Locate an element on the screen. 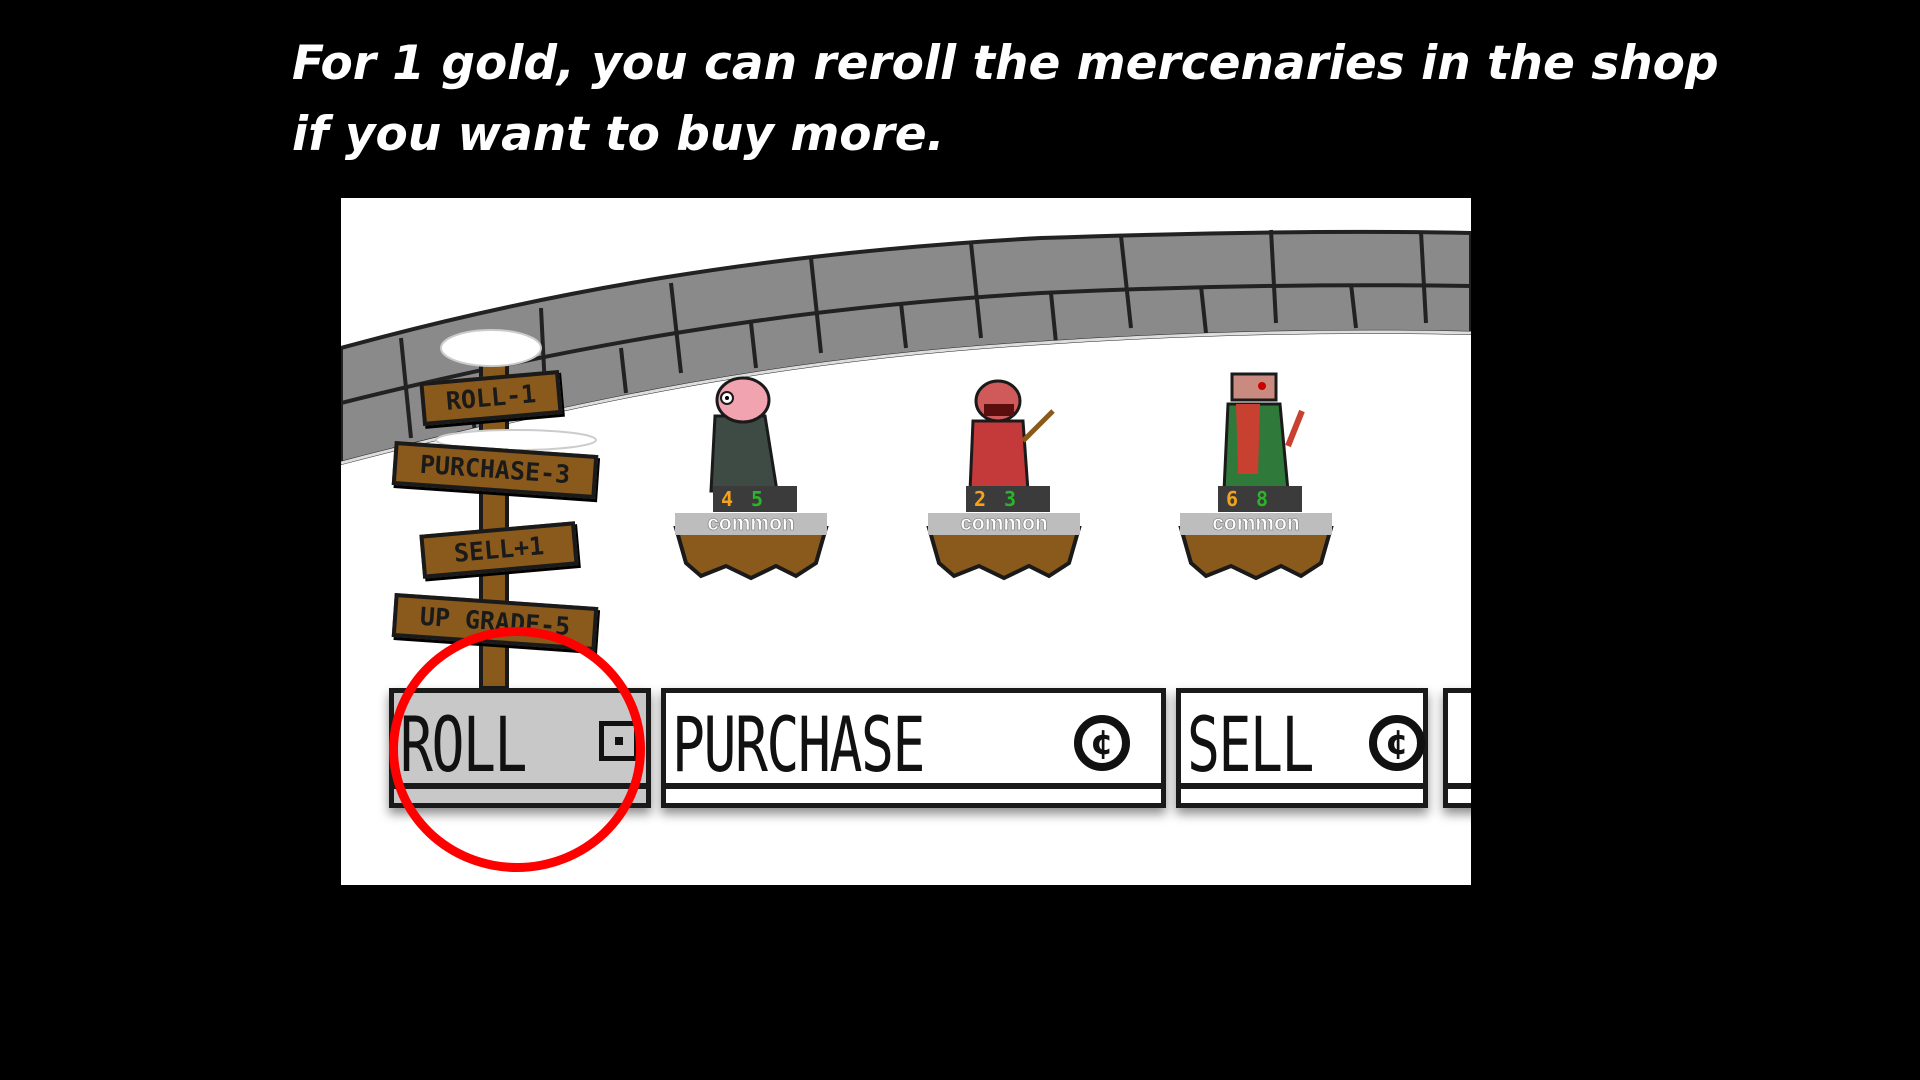  sell-button: SELL ¢ is located at coordinates (1302, 748).